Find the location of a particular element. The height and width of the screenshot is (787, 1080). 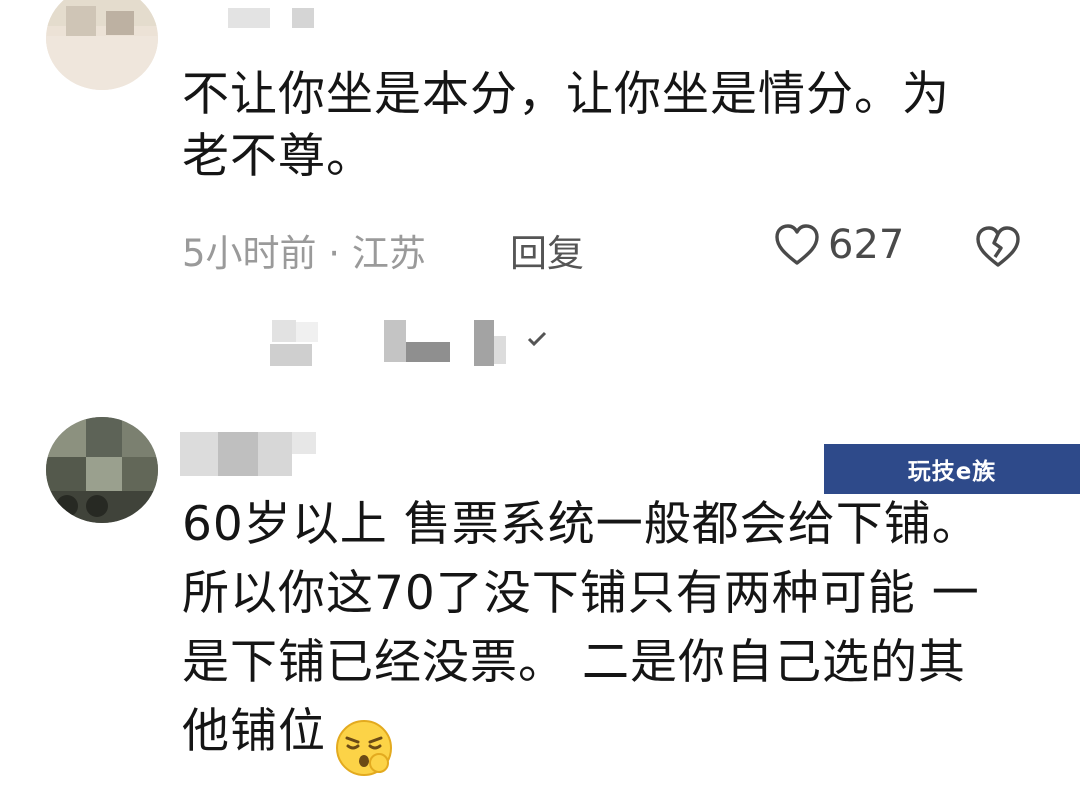

watermark-logo: 玩技e族 is located at coordinates (952, 469).